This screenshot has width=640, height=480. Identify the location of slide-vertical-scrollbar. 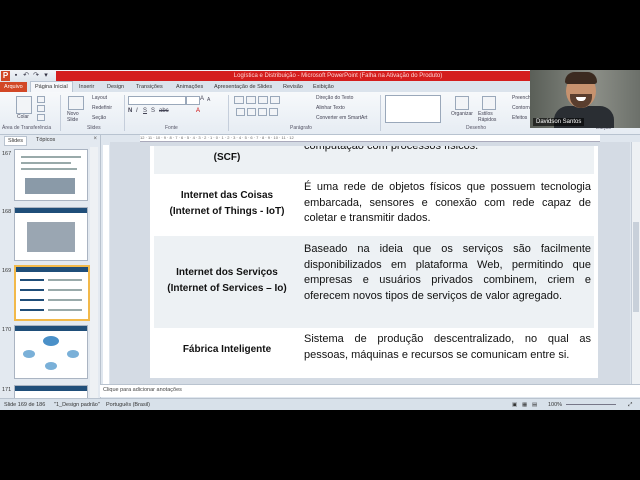
(635, 264).